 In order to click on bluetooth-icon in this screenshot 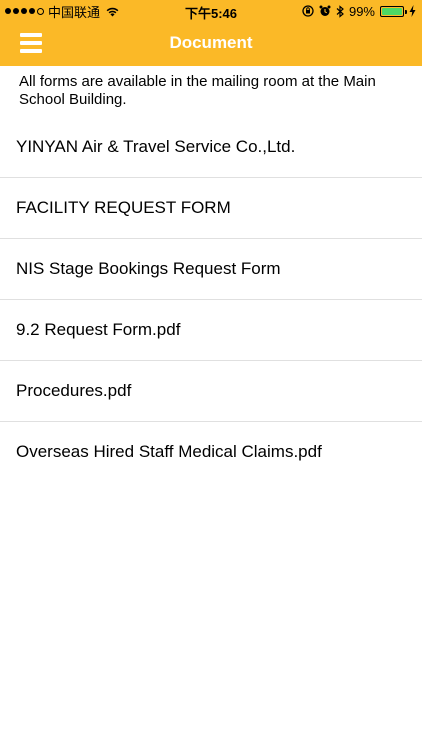, I will do `click(340, 11)`.